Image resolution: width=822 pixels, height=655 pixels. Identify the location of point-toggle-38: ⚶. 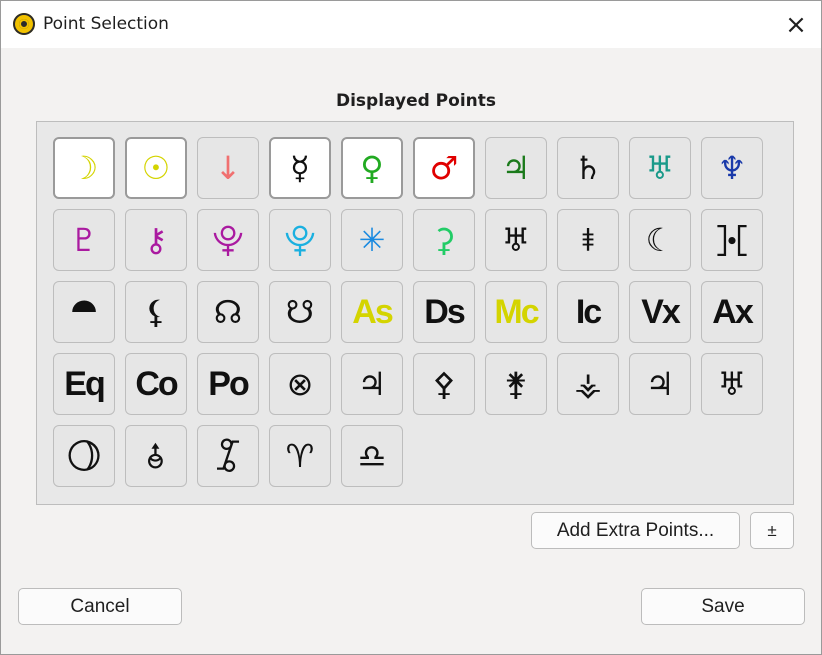
(588, 384).